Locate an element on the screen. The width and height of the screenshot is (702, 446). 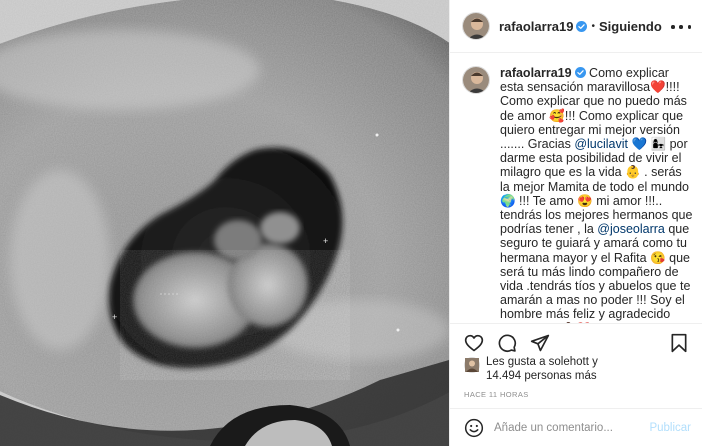
bookmark-icon is located at coordinates (679, 343).